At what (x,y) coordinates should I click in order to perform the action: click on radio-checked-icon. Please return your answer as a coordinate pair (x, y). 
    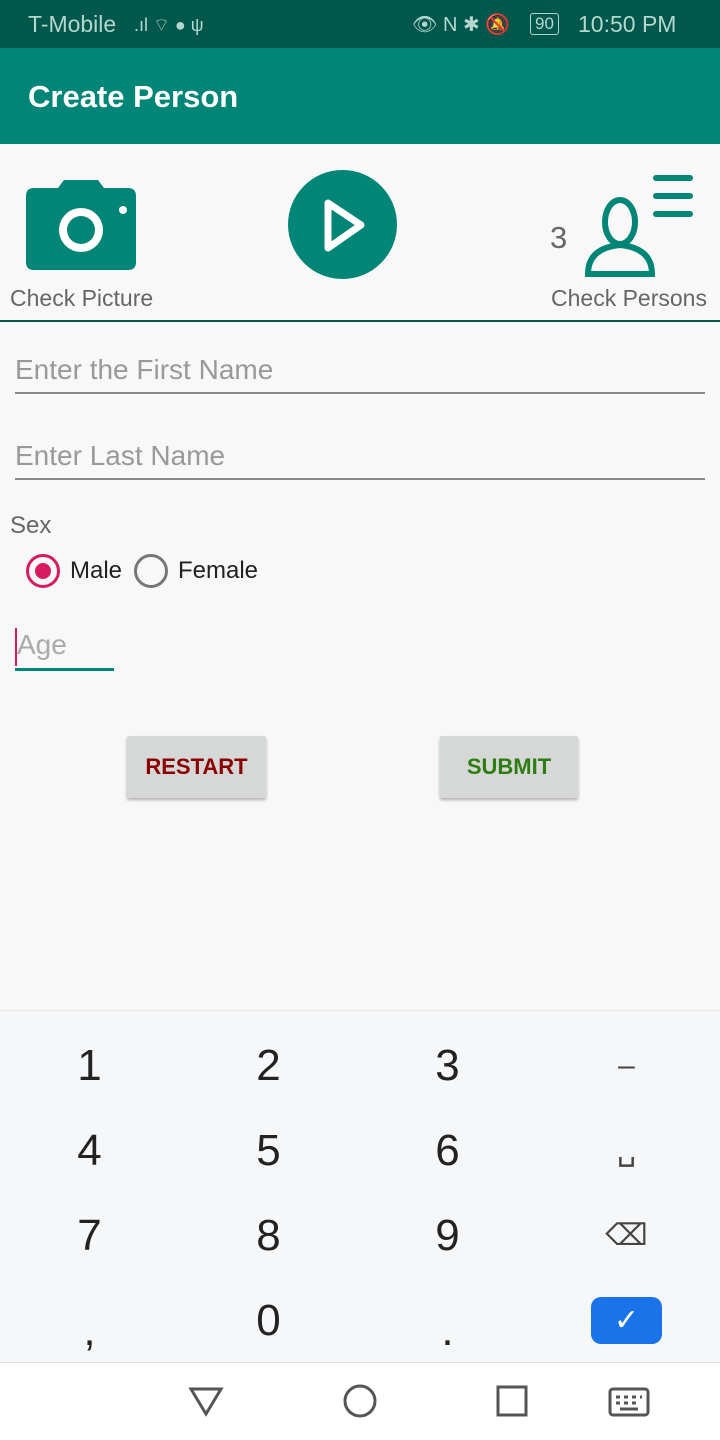
    Looking at the image, I should click on (43, 571).